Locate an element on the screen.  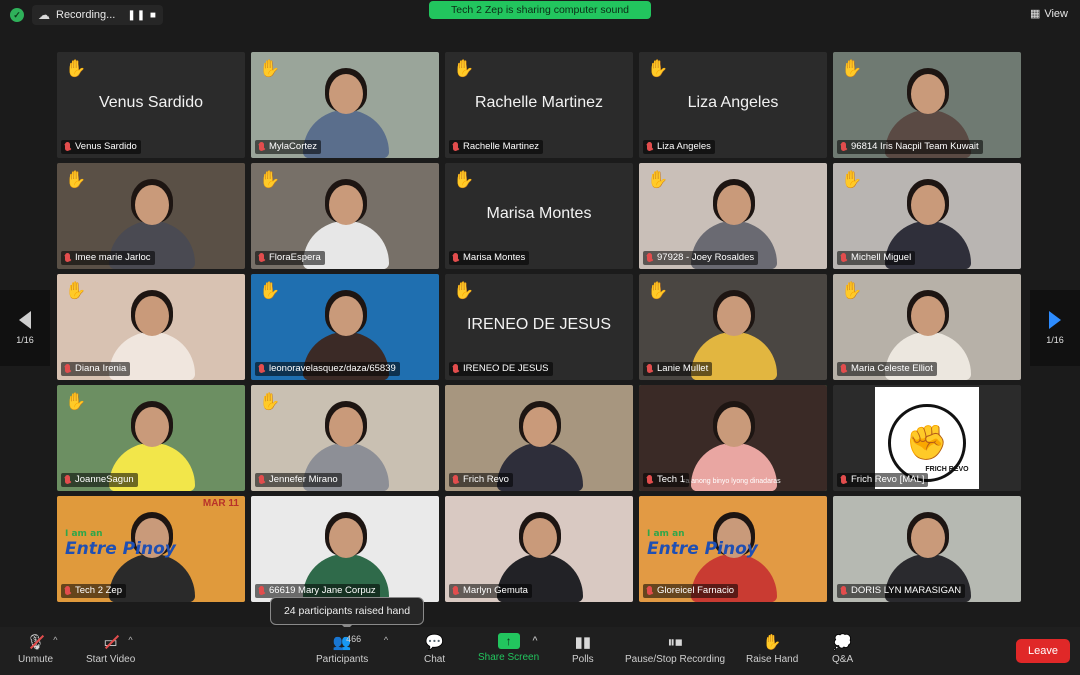
participant-name: Rachelle Martinez is located at coordinates (501, 146).